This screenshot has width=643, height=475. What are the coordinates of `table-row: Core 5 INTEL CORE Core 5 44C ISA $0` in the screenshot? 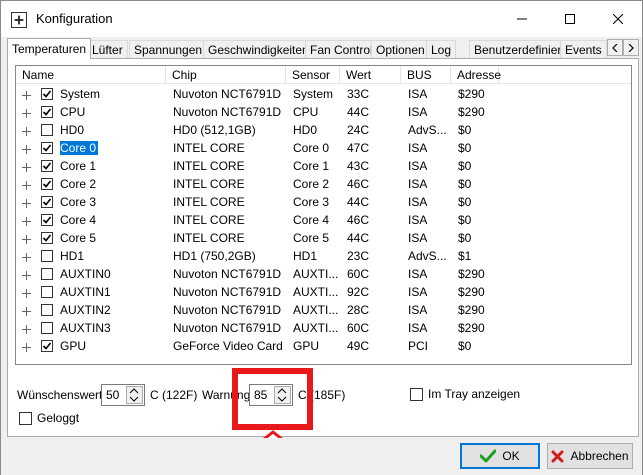 It's located at (323, 238).